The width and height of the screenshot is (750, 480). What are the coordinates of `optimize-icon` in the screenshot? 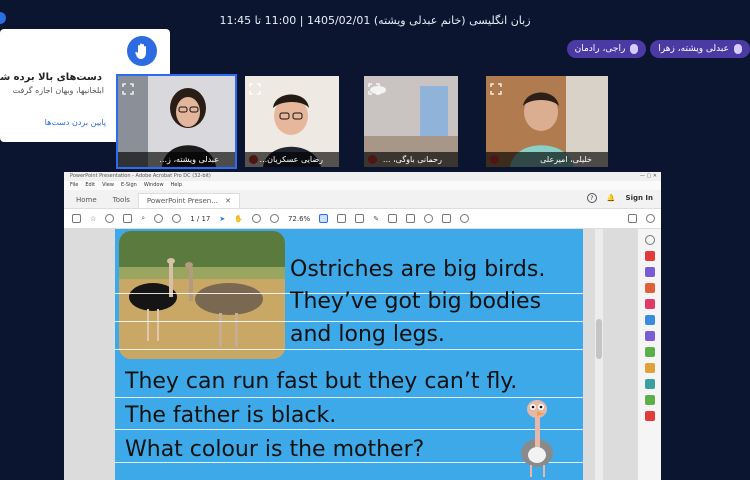 It's located at (649, 384).